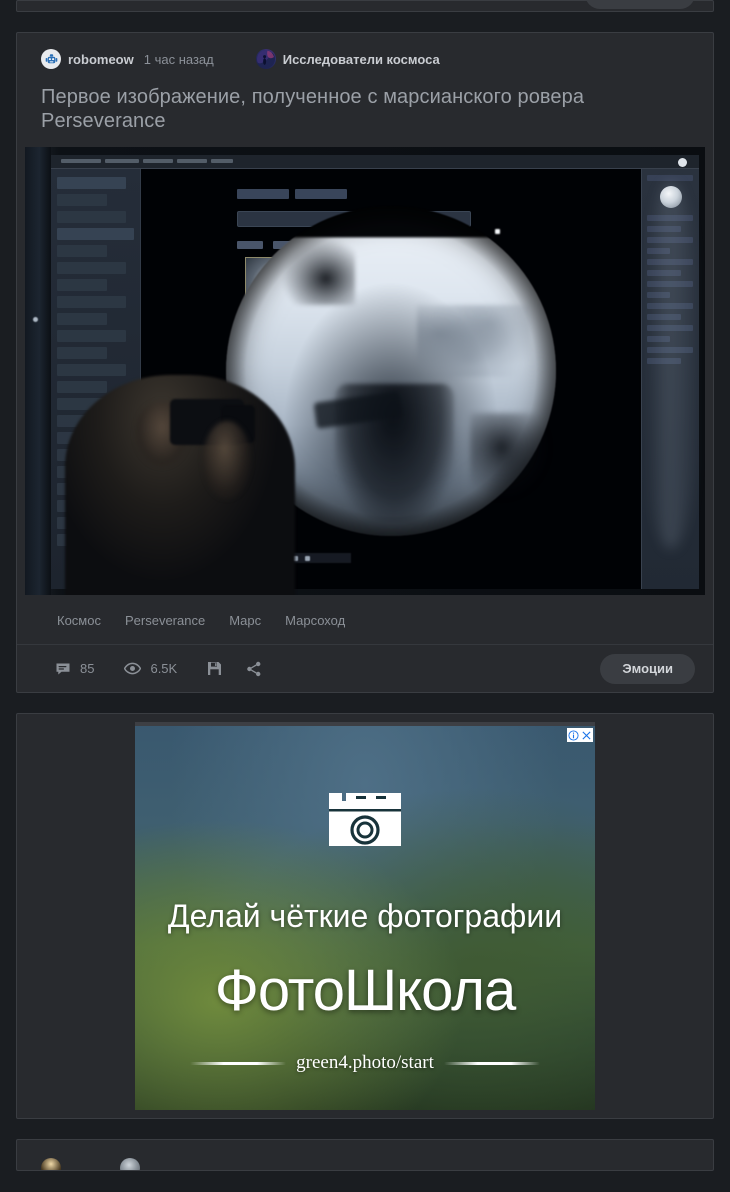  Describe the element at coordinates (147, 161) in the screenshot. I see `viewer-menu-items` at that location.